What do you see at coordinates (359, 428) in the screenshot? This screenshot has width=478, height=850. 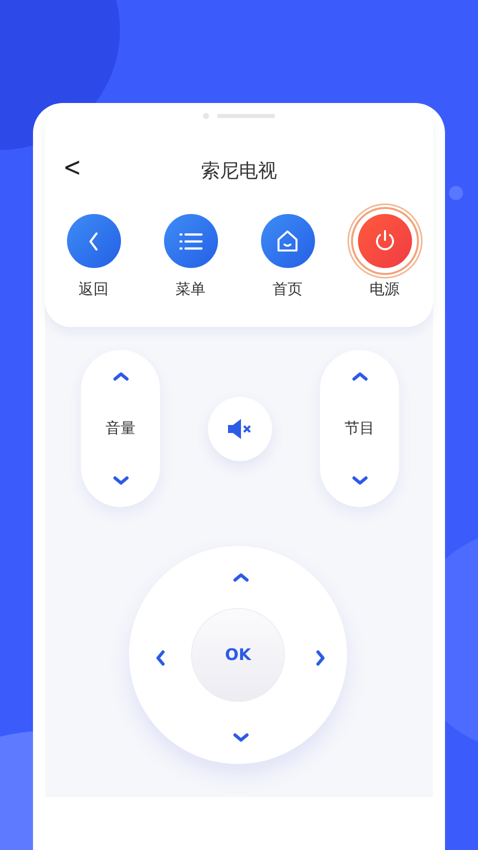 I see `channel-label: 节目` at bounding box center [359, 428].